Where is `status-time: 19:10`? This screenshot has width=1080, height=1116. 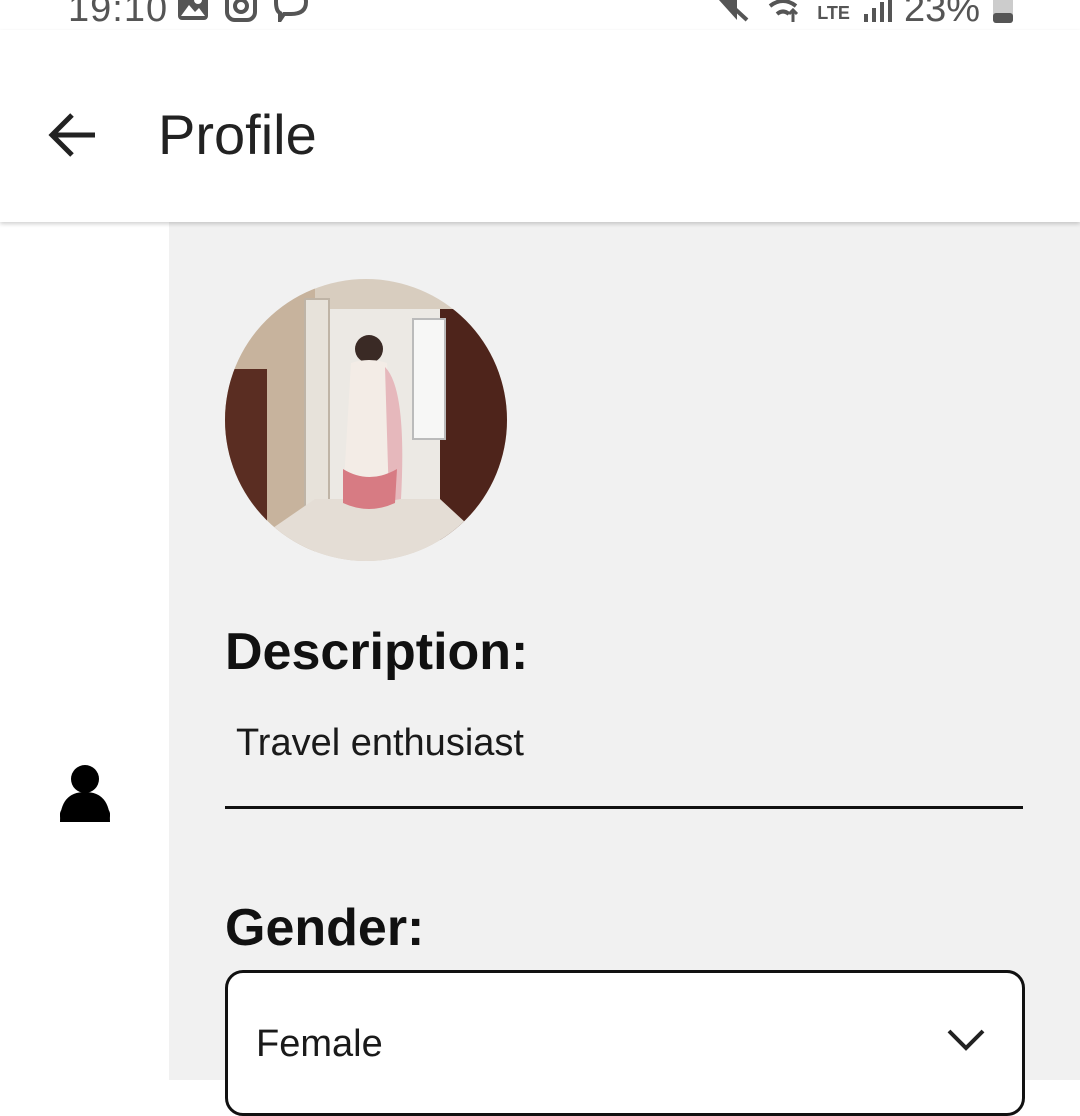 status-time: 19:10 is located at coordinates (118, 15).